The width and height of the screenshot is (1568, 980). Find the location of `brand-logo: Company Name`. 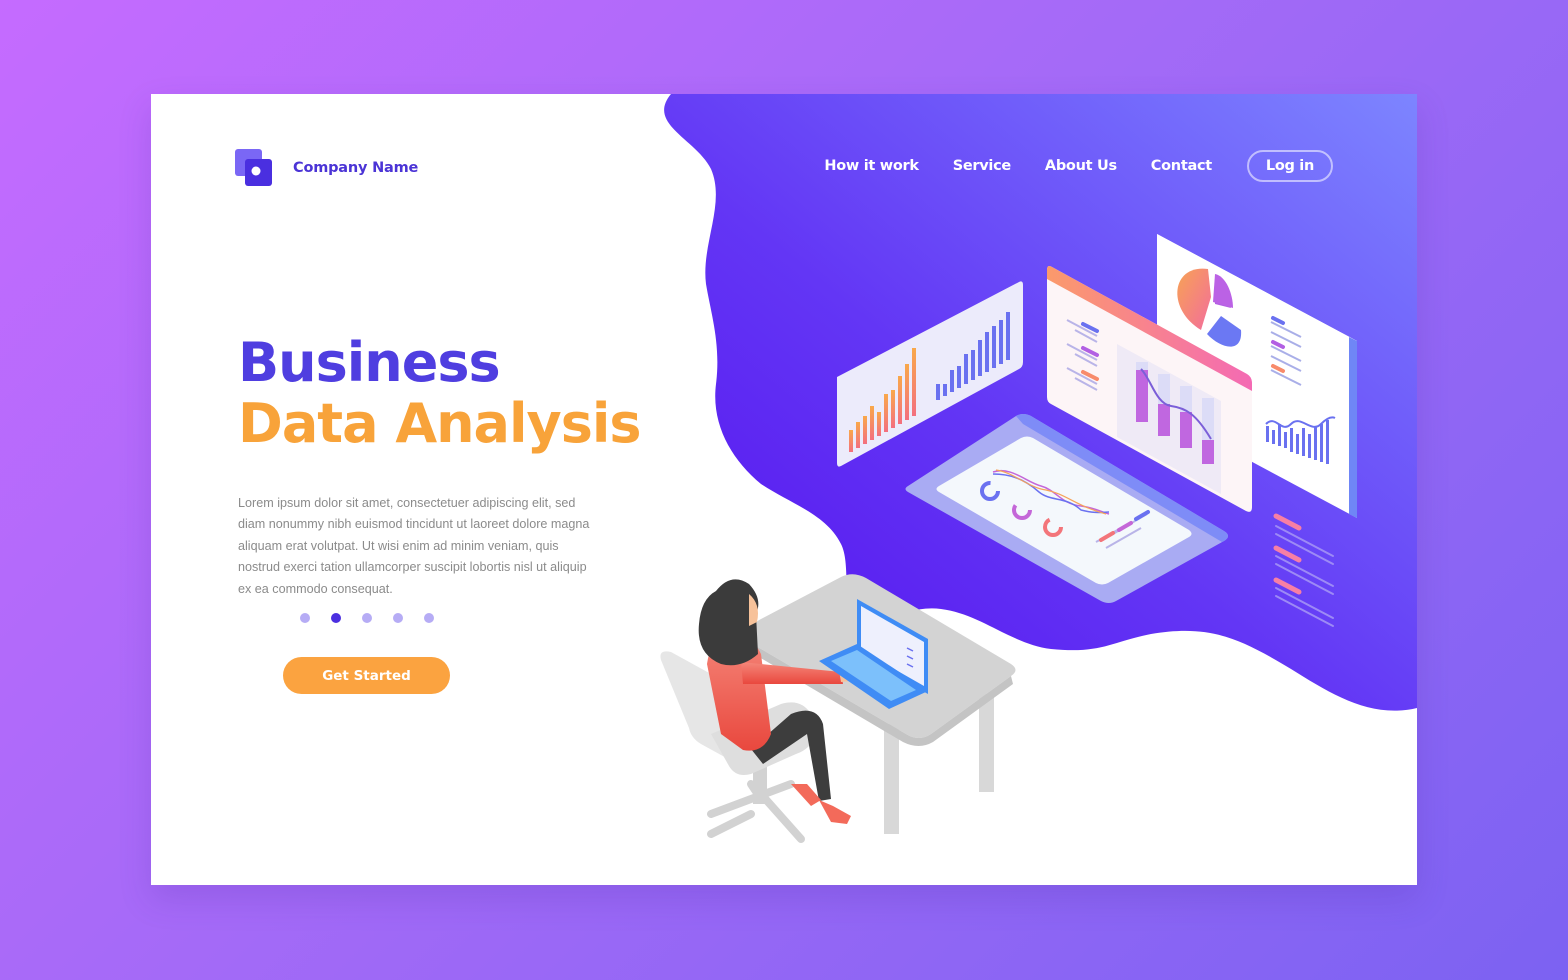

brand-logo: Company Name is located at coordinates (326, 168).